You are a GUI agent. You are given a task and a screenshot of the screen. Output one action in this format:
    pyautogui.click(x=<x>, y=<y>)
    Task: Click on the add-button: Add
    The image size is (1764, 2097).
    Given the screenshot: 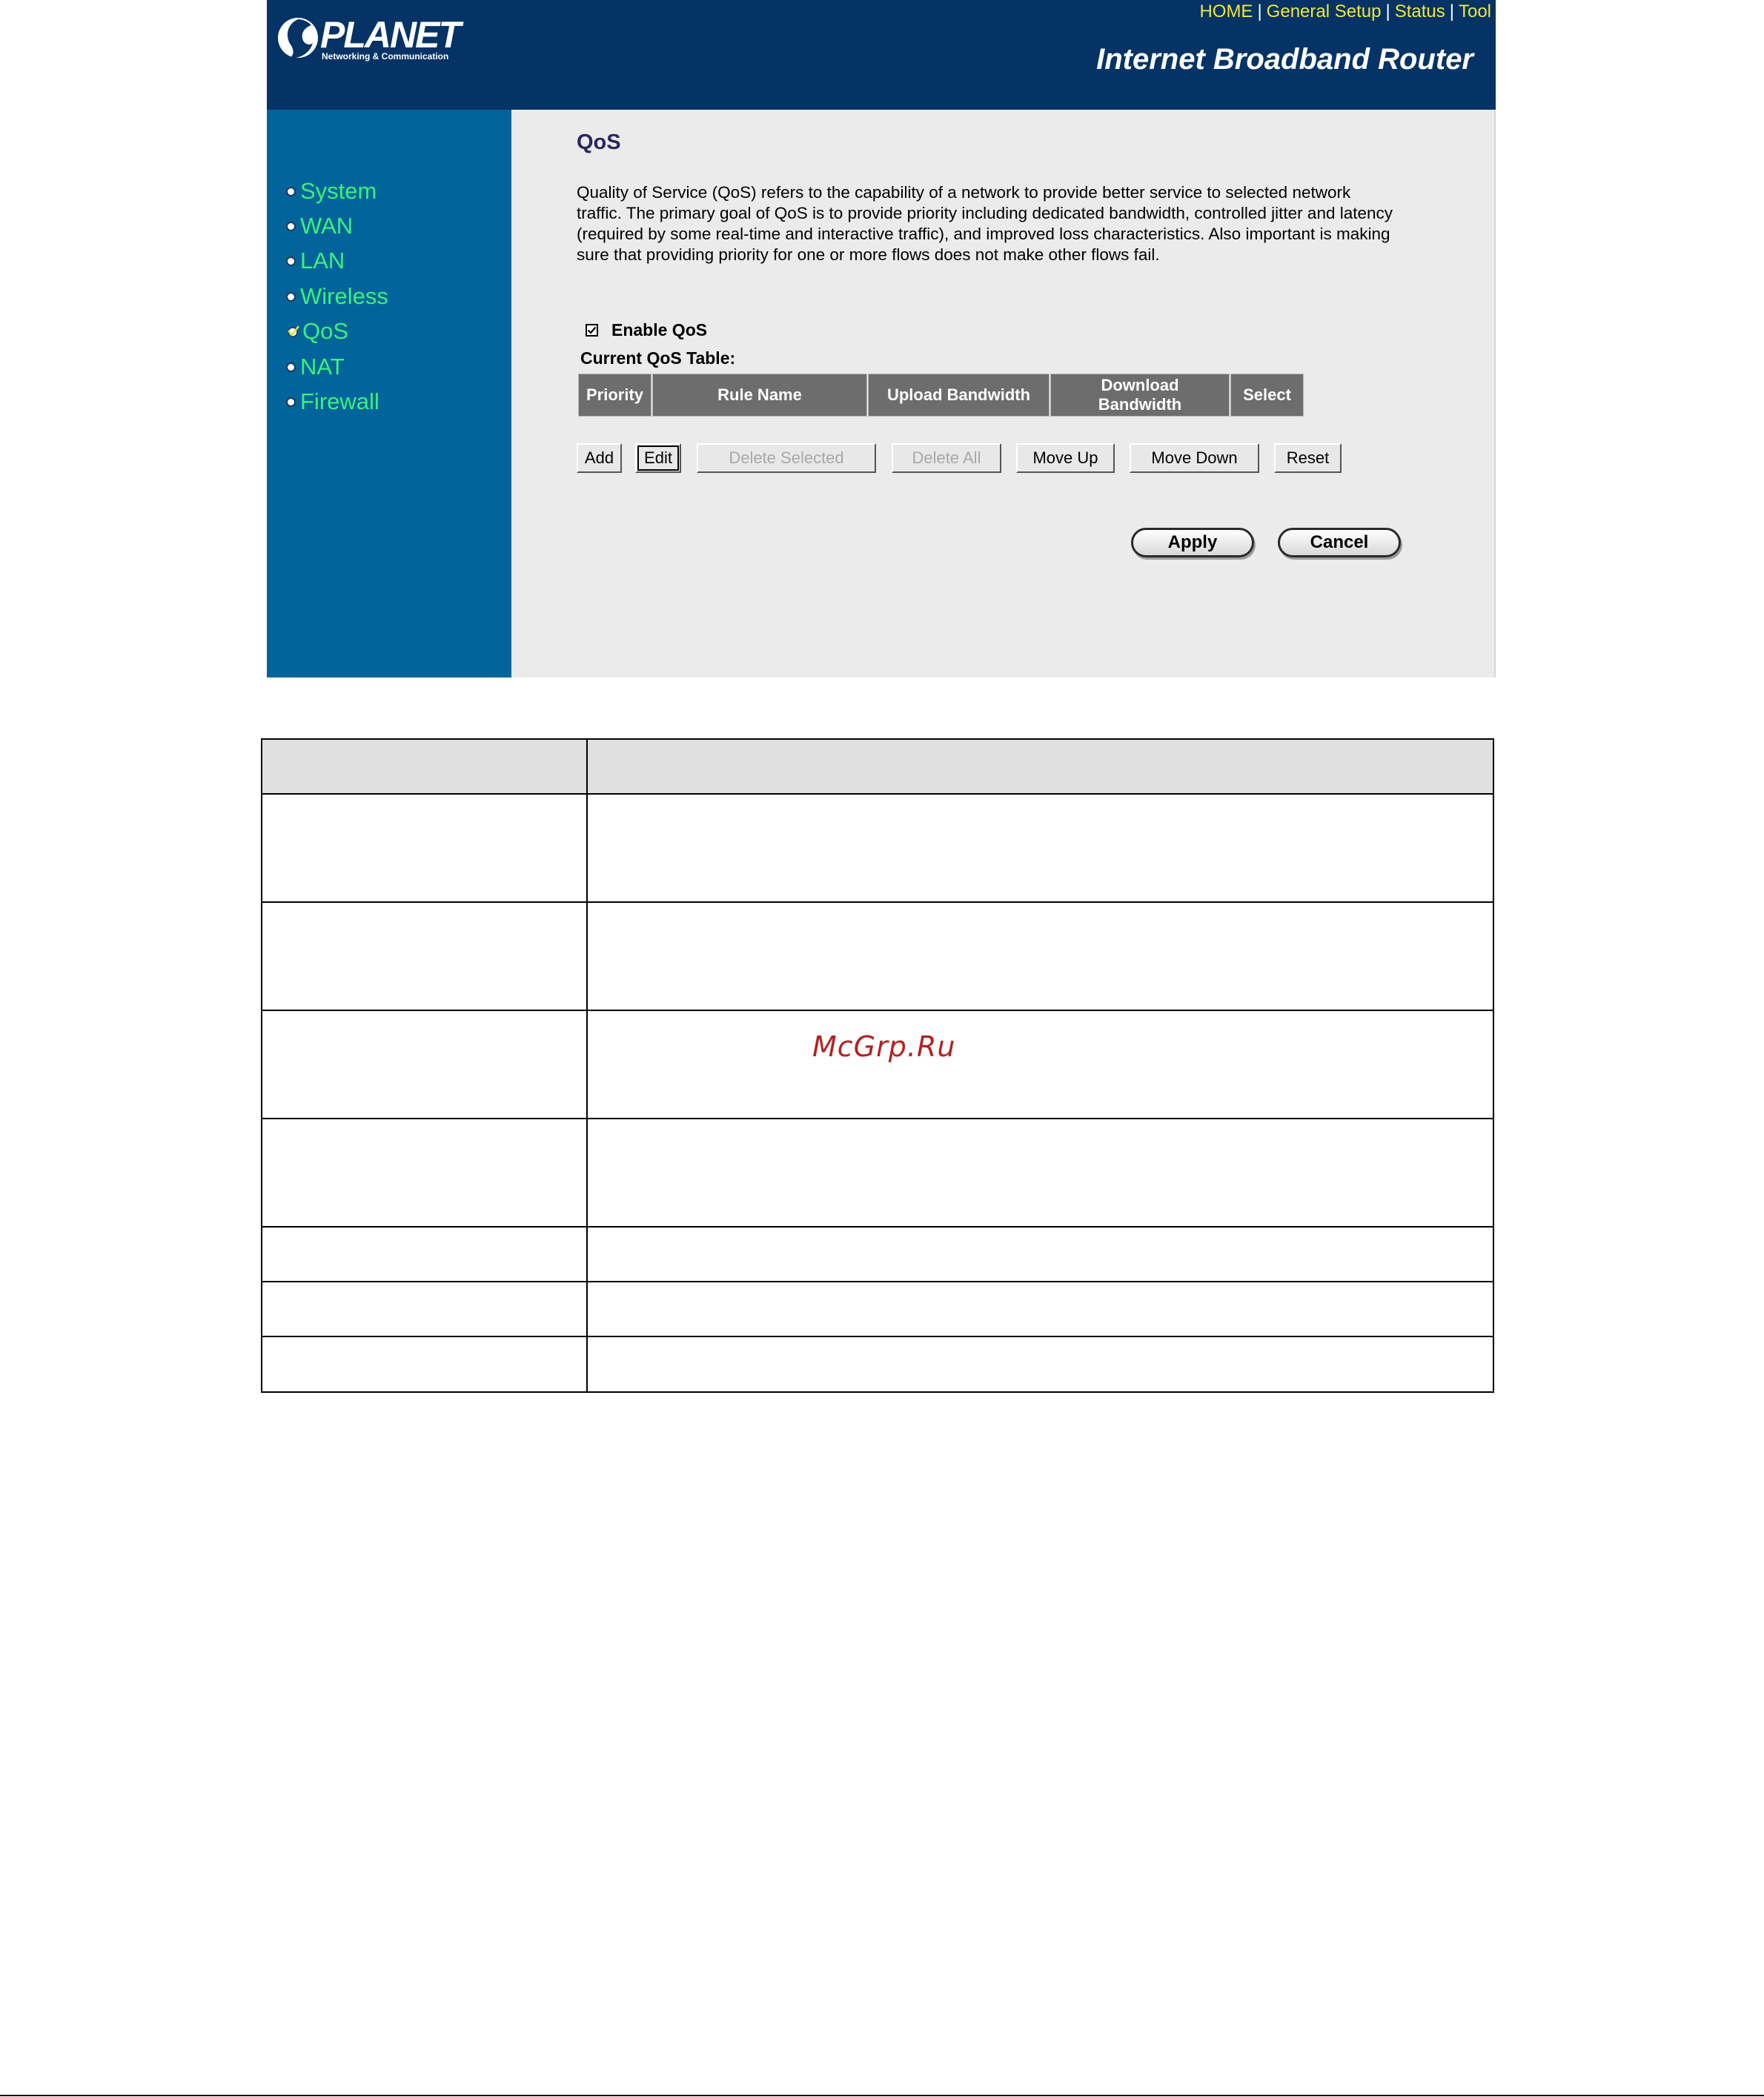 What is the action you would take?
    pyautogui.click(x=599, y=458)
    